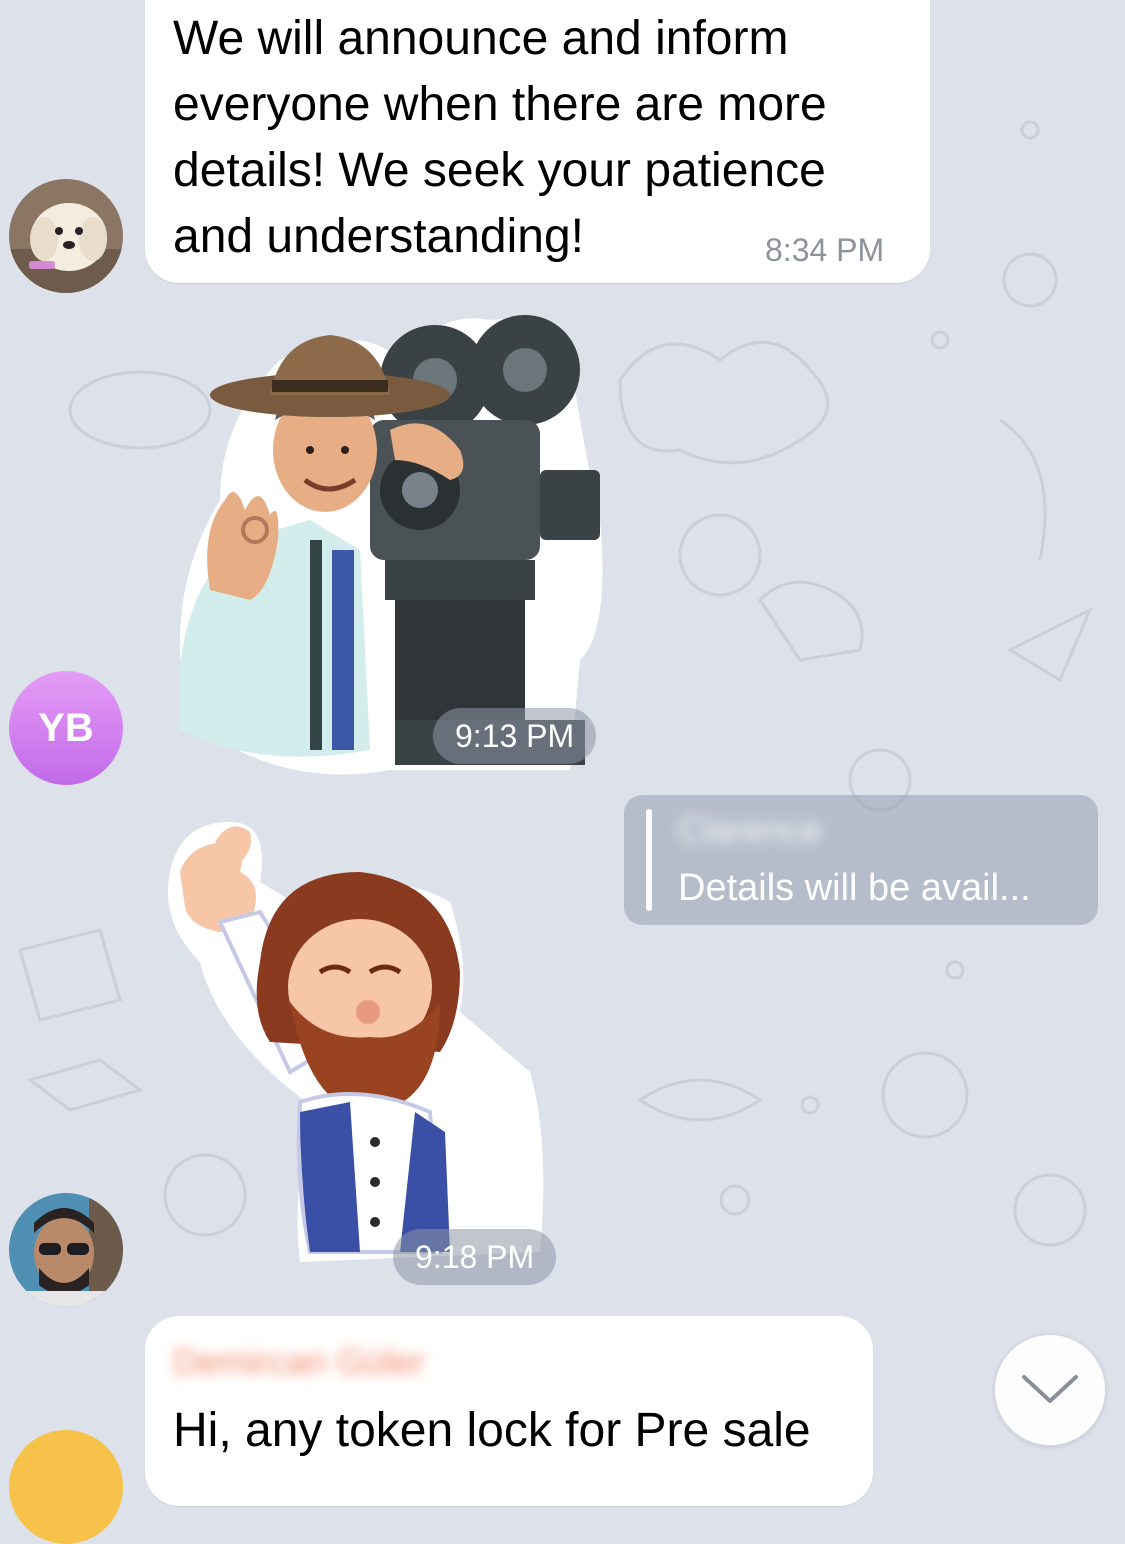 The width and height of the screenshot is (1125, 1544). I want to click on avatar-initials: YB, so click(66, 727).